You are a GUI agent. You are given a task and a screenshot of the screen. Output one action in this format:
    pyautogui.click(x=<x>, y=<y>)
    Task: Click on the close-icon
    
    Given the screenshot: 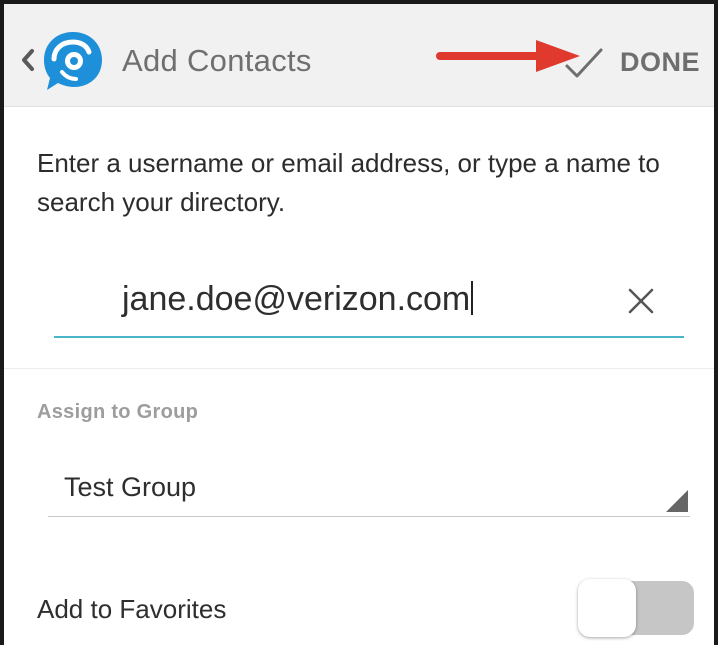 What is the action you would take?
    pyautogui.click(x=641, y=301)
    